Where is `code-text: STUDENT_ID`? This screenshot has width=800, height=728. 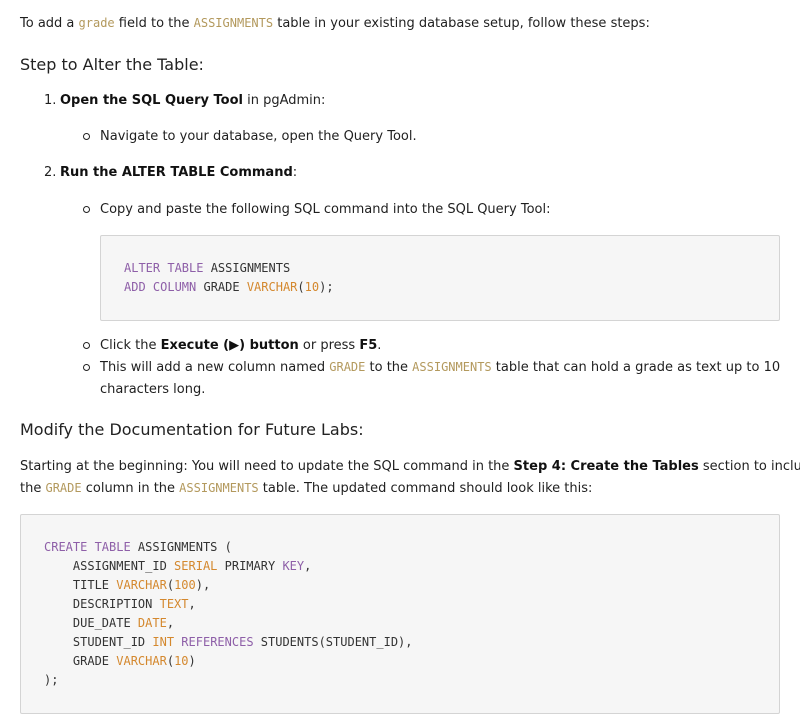 code-text: STUDENT_ID is located at coordinates (98, 642).